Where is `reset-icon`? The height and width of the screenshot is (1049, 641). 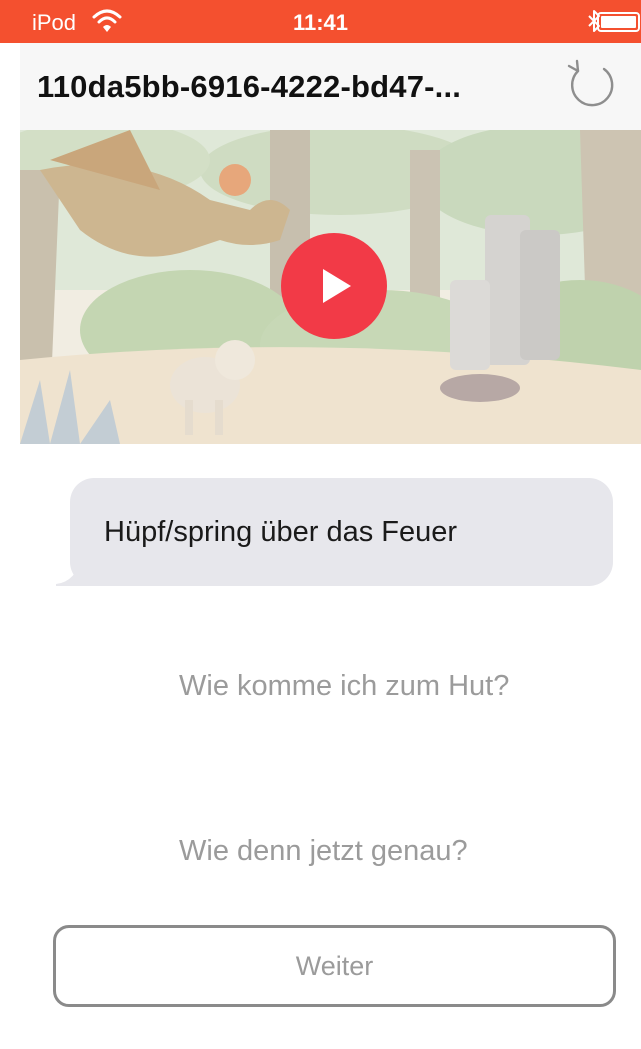 reset-icon is located at coordinates (591, 86).